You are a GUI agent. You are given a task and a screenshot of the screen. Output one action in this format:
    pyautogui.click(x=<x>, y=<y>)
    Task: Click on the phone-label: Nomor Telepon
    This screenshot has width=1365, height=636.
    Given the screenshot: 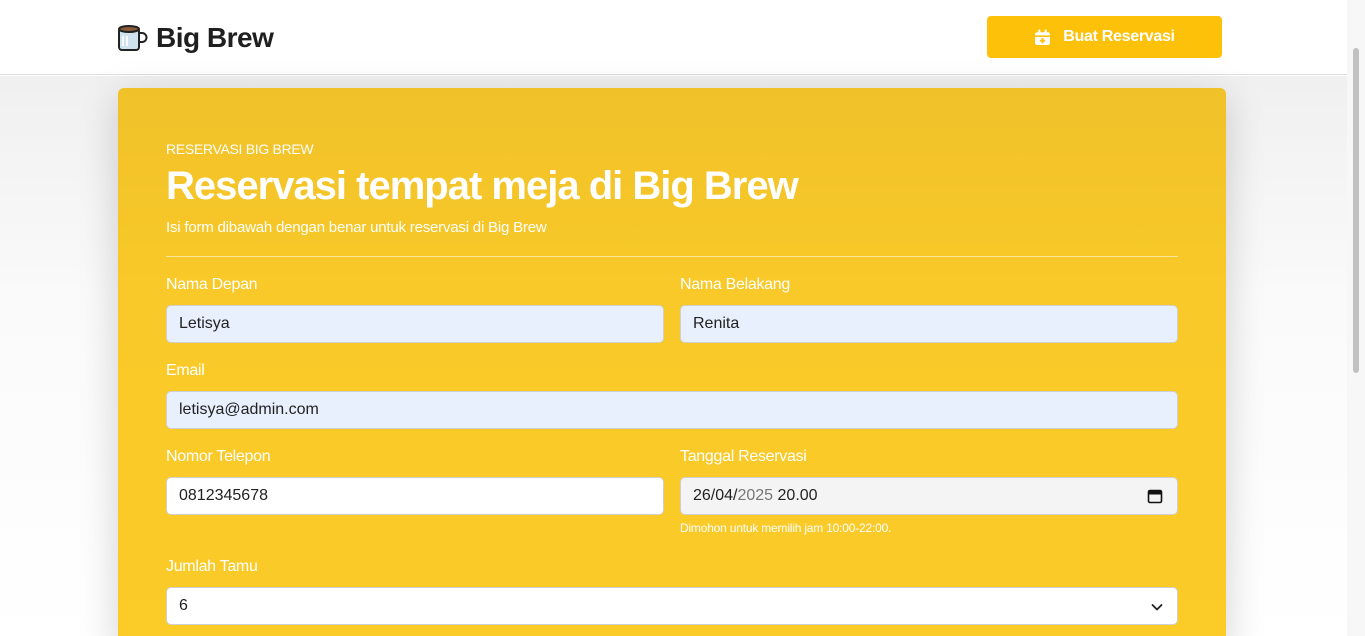 What is the action you would take?
    pyautogui.click(x=218, y=456)
    